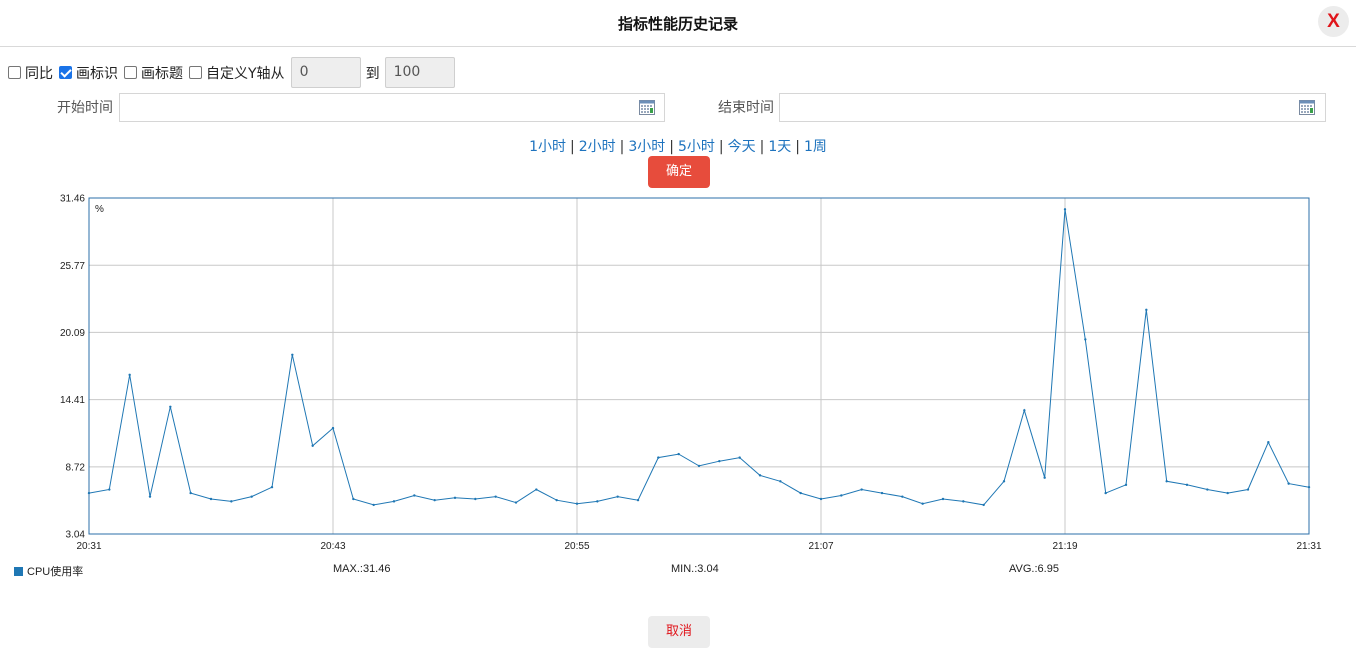  What do you see at coordinates (742, 147) in the screenshot?
I see `range-link-4: 今天` at bounding box center [742, 147].